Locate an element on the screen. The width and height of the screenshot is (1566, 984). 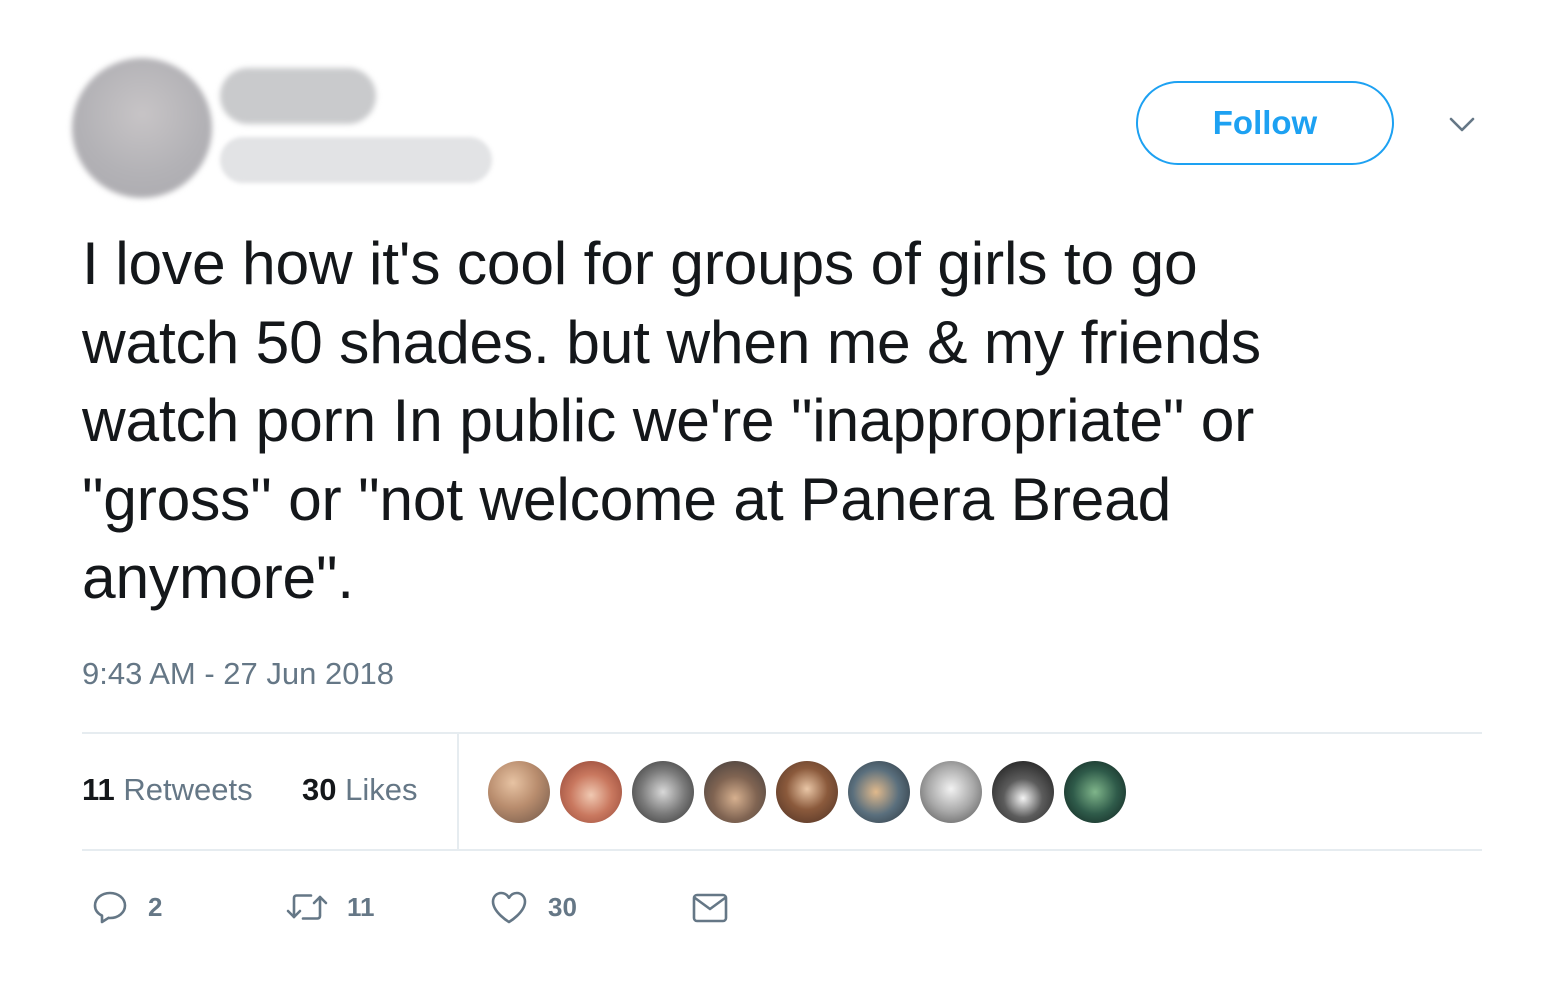
likes-stat: 30 Likes is located at coordinates (359, 790).